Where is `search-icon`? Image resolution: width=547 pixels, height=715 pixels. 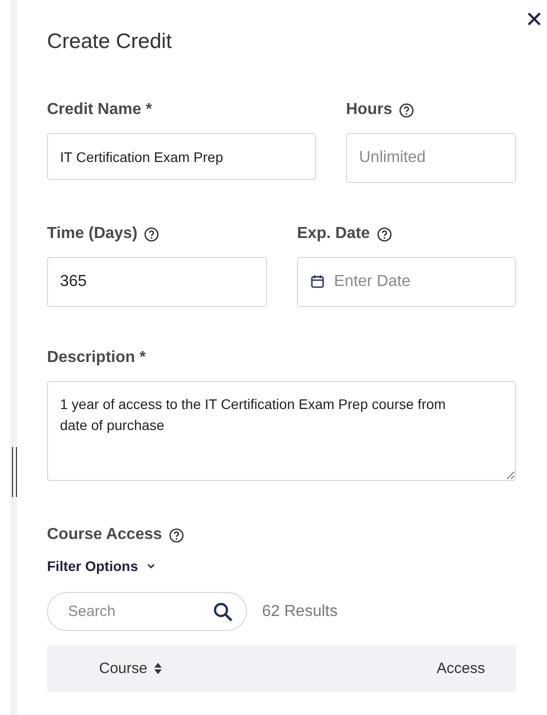
search-icon is located at coordinates (223, 612).